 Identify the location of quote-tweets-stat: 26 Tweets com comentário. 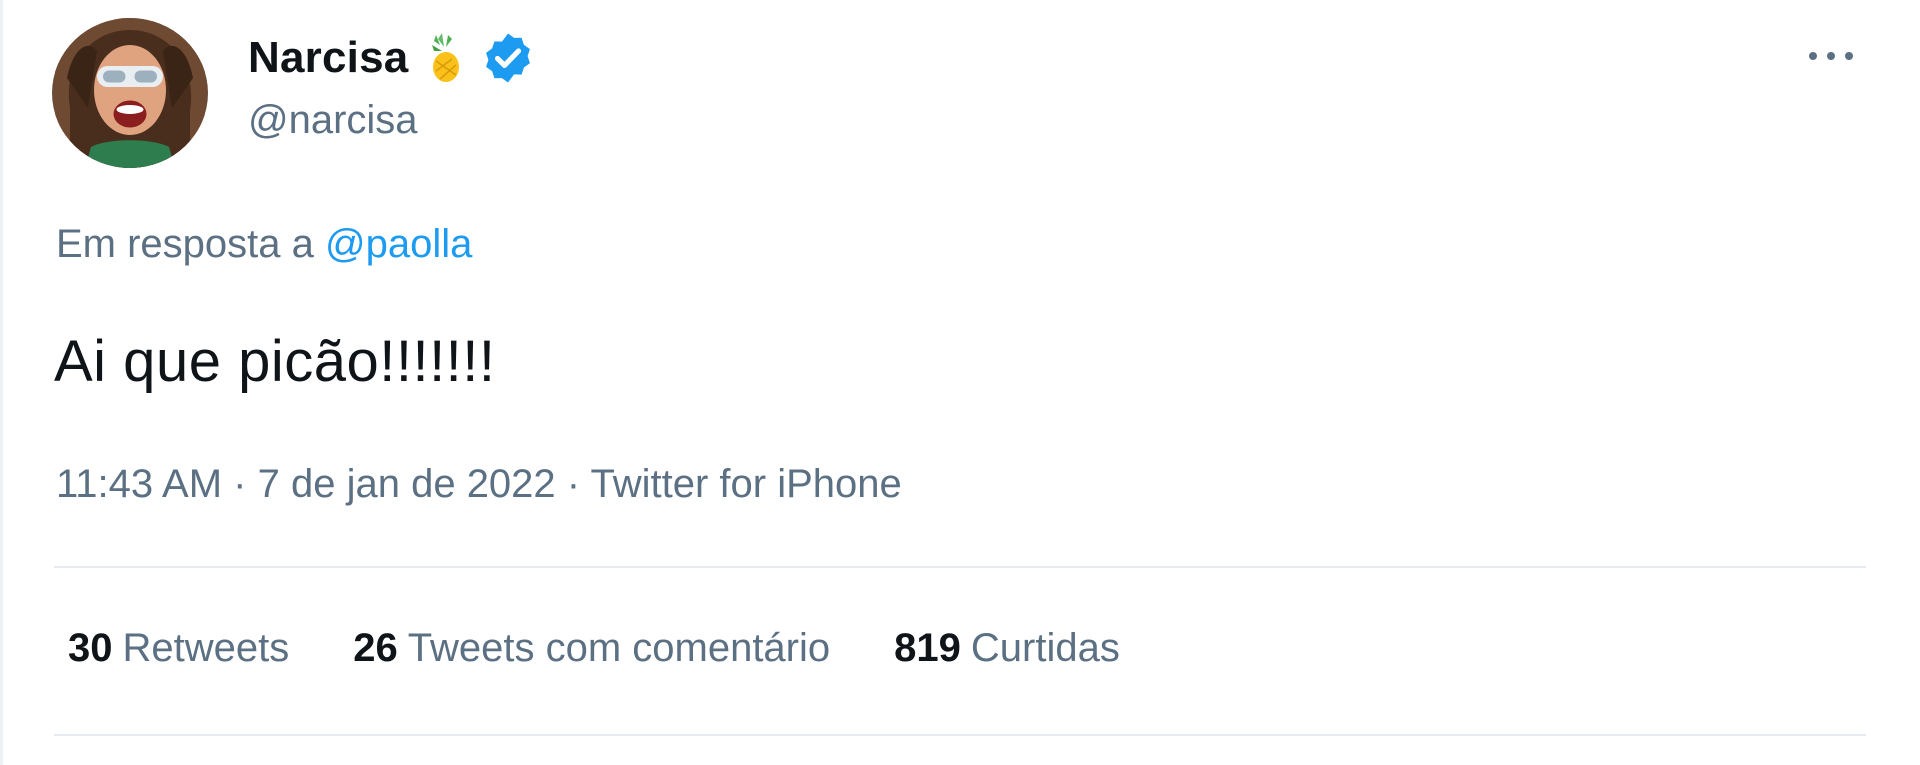
(591, 648).